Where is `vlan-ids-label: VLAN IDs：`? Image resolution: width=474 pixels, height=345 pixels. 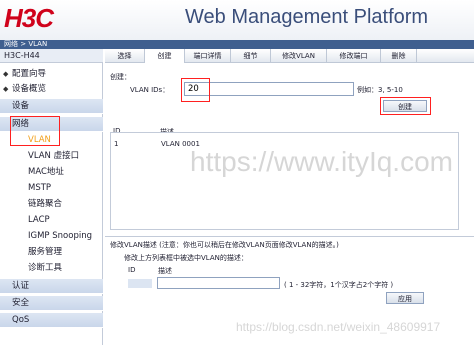 vlan-ids-label: VLAN IDs： is located at coordinates (150, 90).